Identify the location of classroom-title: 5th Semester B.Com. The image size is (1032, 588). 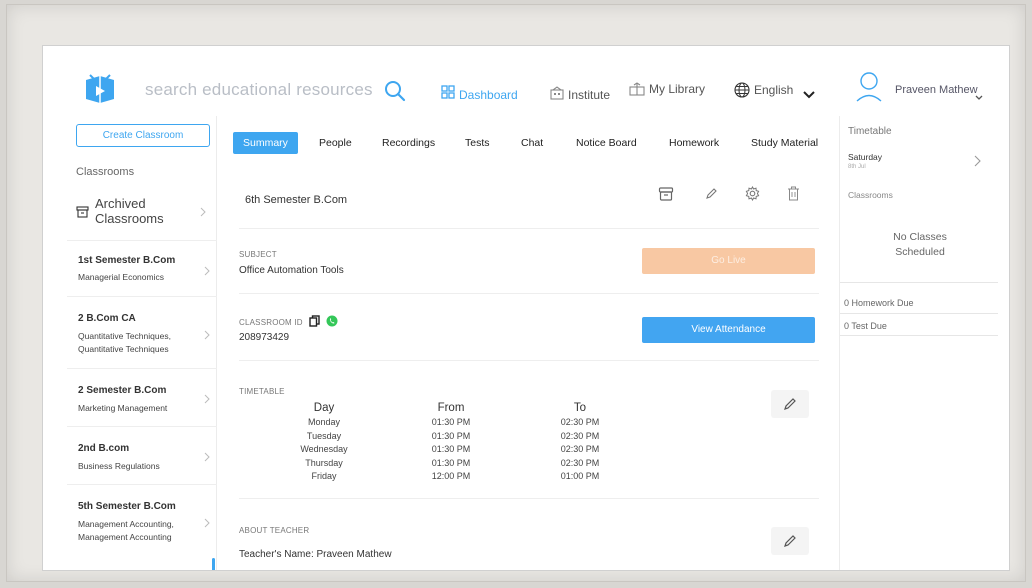
(127, 506).